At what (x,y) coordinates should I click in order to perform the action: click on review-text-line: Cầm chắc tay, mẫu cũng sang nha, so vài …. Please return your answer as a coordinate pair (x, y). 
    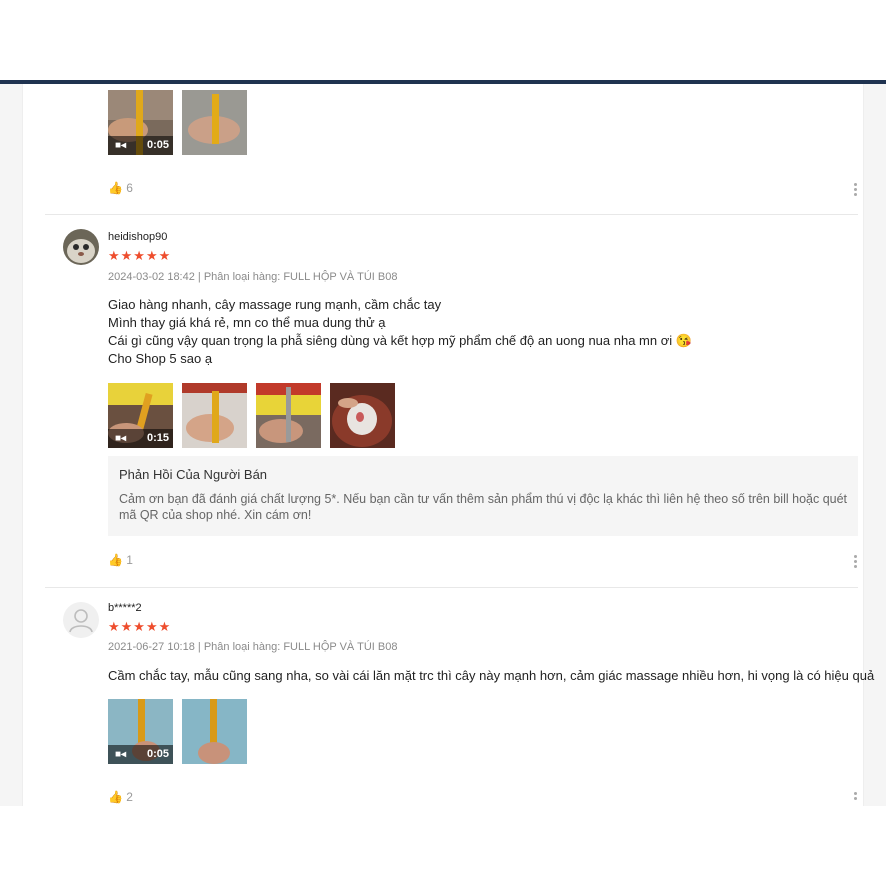
    Looking at the image, I should click on (491, 675).